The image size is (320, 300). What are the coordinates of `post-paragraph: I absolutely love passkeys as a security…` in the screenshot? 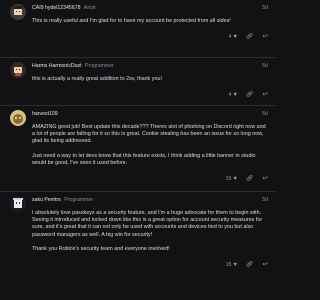 It's located at (147, 224).